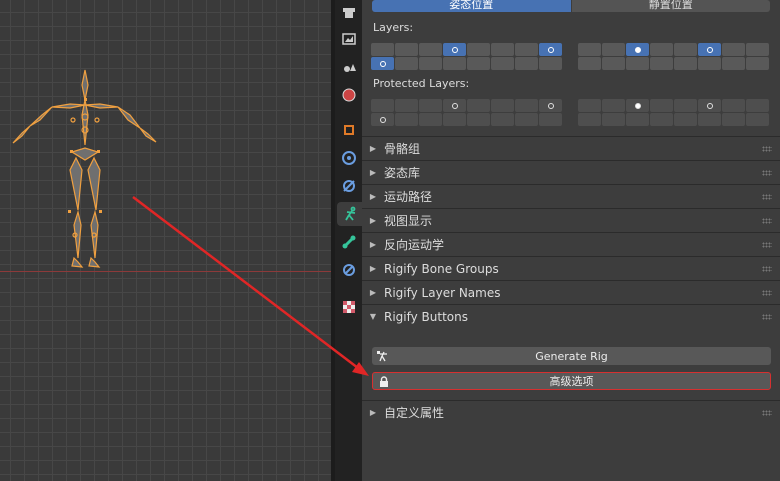  Describe the element at coordinates (571, 316) in the screenshot. I see `section-rigify-buttons: ▼ Rigify Buttons` at that location.